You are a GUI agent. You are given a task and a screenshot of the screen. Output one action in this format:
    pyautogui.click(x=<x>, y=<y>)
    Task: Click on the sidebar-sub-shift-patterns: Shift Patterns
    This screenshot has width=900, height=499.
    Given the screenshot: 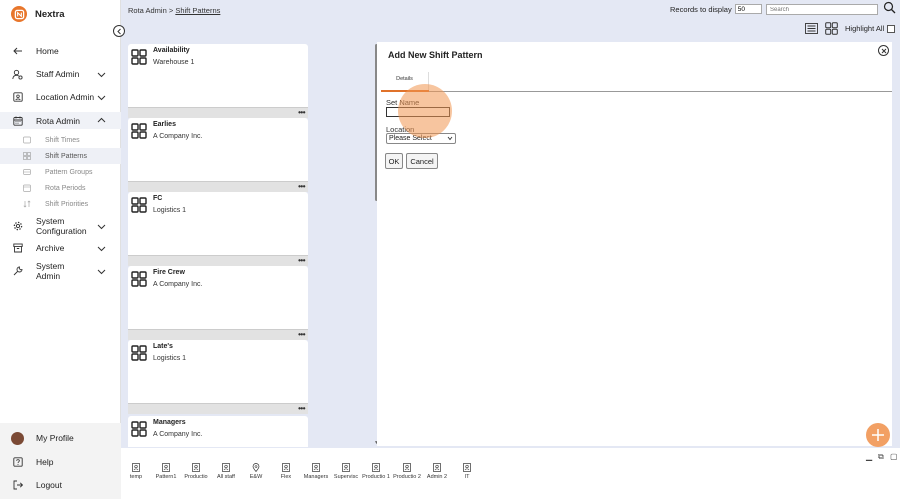 What is the action you would take?
    pyautogui.click(x=60, y=156)
    